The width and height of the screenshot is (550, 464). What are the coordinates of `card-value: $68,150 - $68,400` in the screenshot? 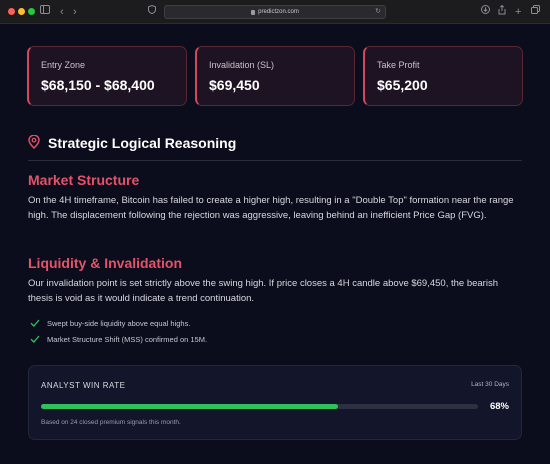 It's located at (98, 85).